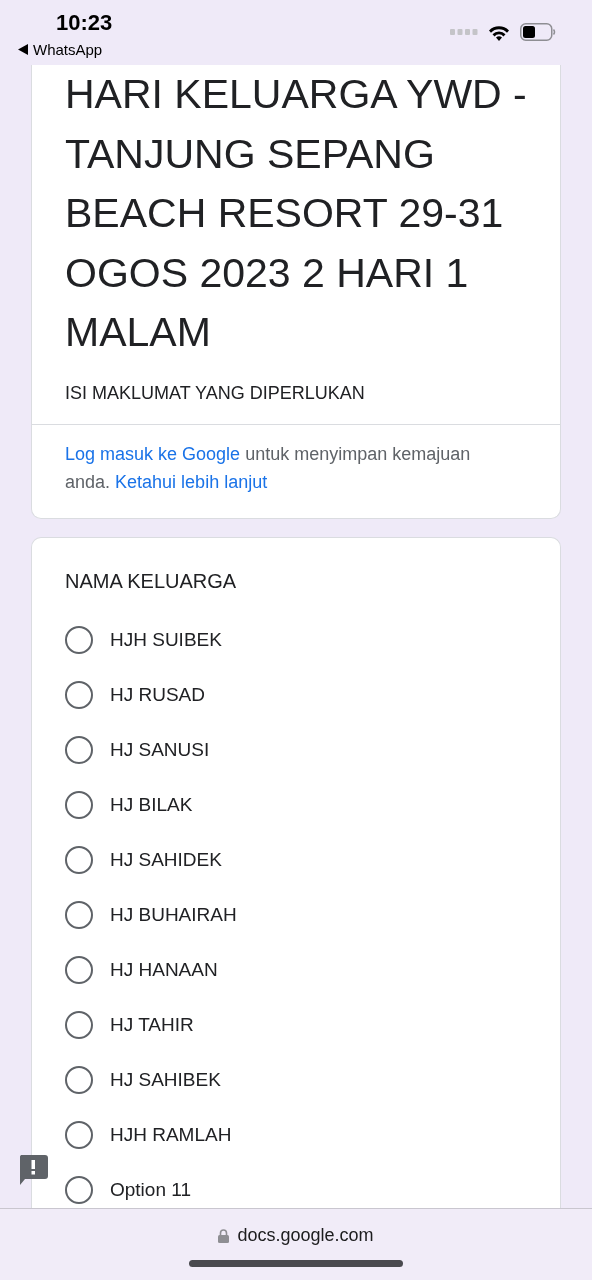 The height and width of the screenshot is (1280, 592). I want to click on option-label: HJ TAHIR, so click(152, 1025).